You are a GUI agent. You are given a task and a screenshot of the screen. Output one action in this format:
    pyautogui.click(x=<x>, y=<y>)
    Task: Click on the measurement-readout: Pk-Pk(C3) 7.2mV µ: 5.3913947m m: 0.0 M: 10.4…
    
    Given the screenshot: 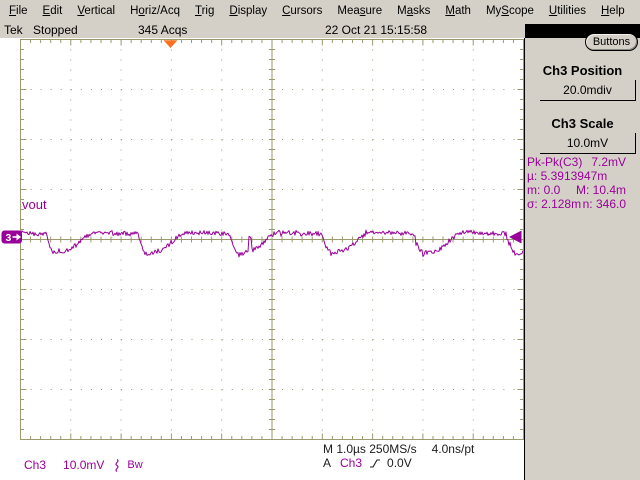 What is the action you would take?
    pyautogui.click(x=576, y=183)
    